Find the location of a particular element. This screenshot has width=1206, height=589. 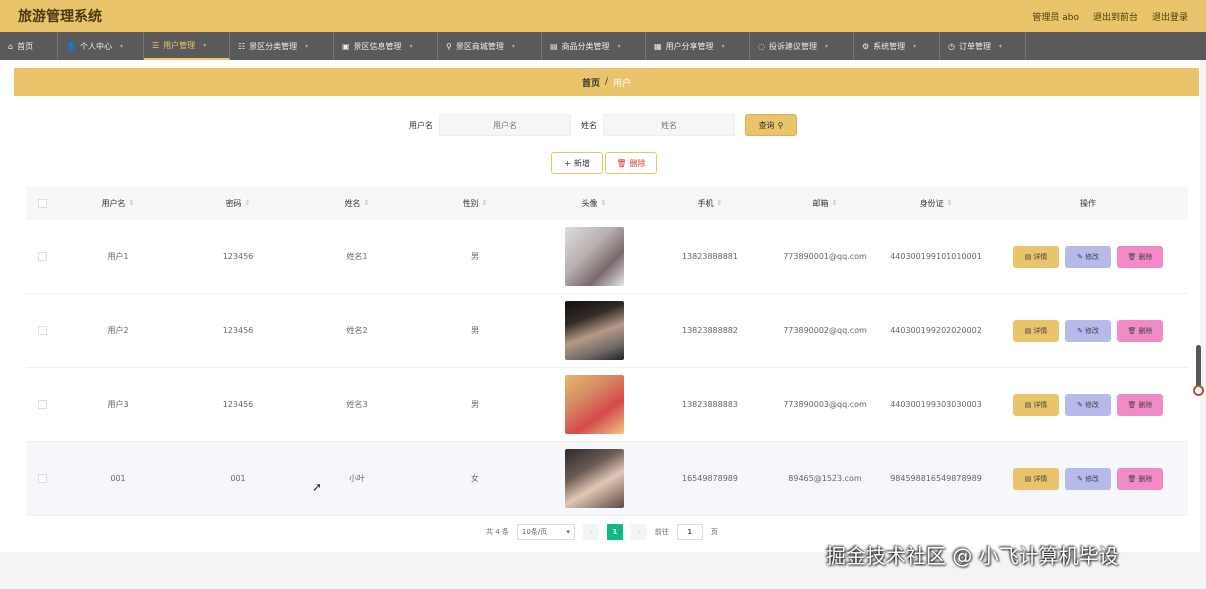

cell-avatar is located at coordinates (594, 404).